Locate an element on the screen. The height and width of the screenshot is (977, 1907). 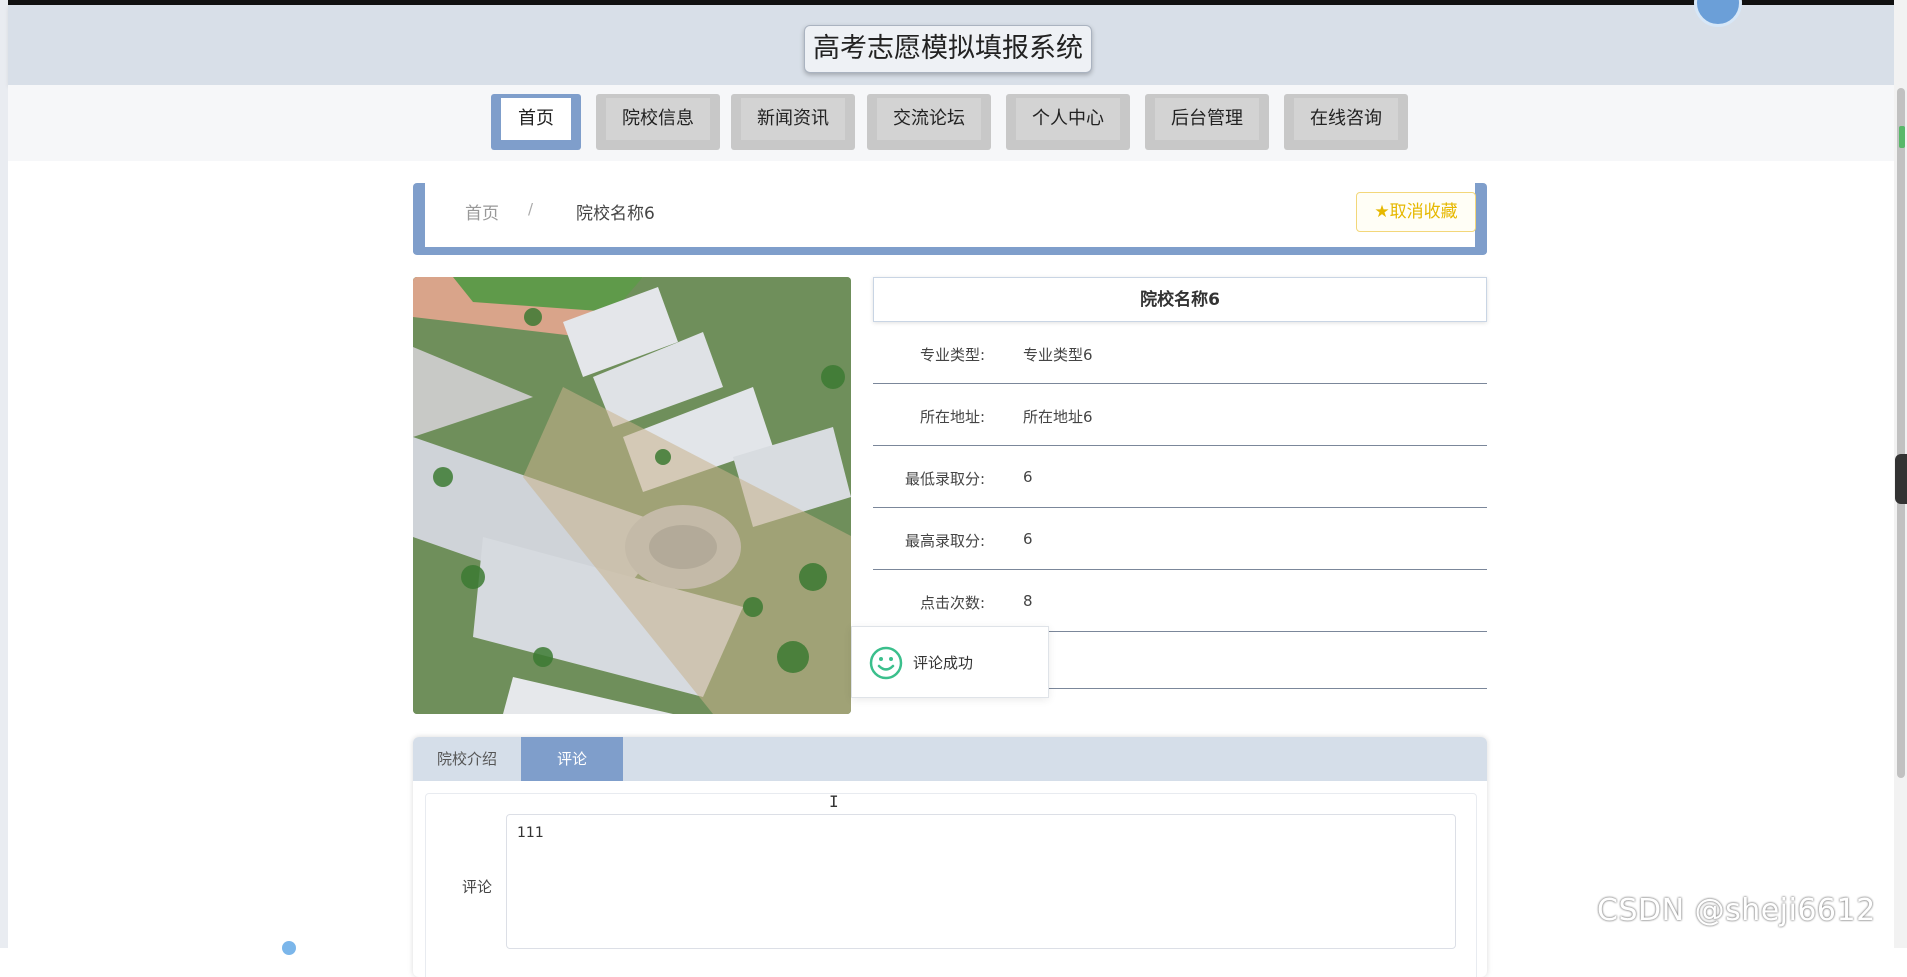
school-photo is located at coordinates (632, 495).